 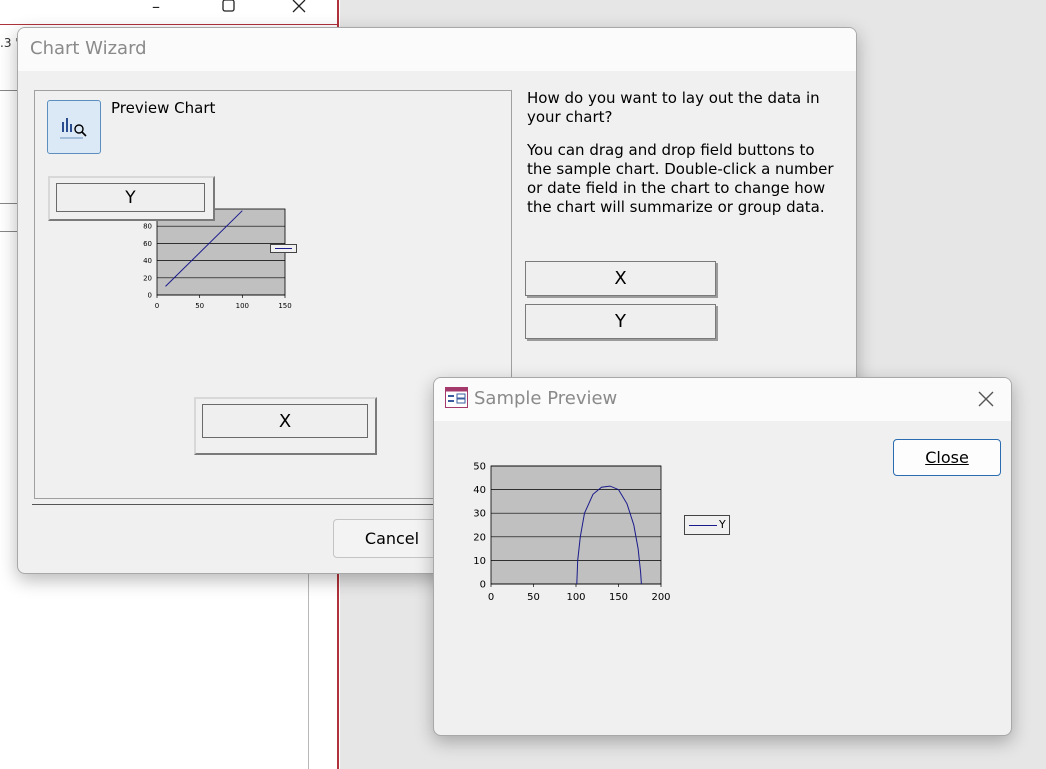 I want to click on sample-preview-chart: 0 10 20 30 40 50 0 50 100 150 200, so click(x=574, y=535).